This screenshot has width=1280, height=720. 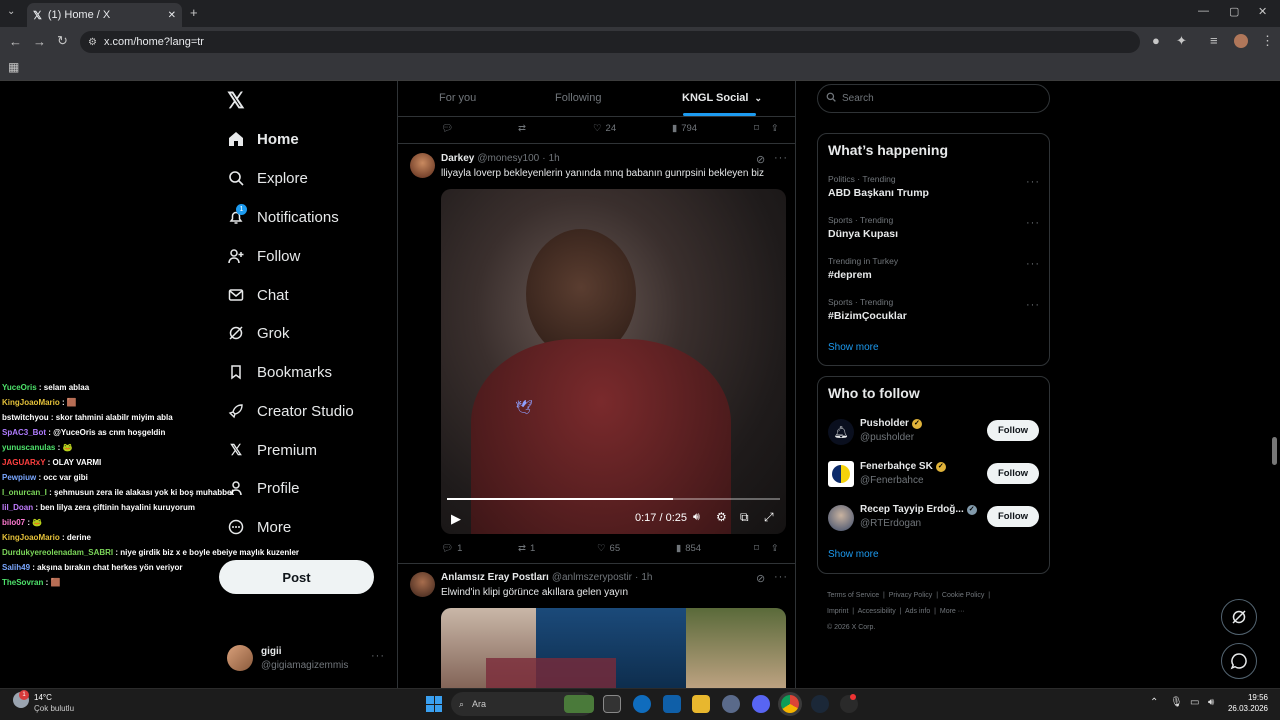 I want to click on extensions-icon: ✦, so click(x=1181, y=41).